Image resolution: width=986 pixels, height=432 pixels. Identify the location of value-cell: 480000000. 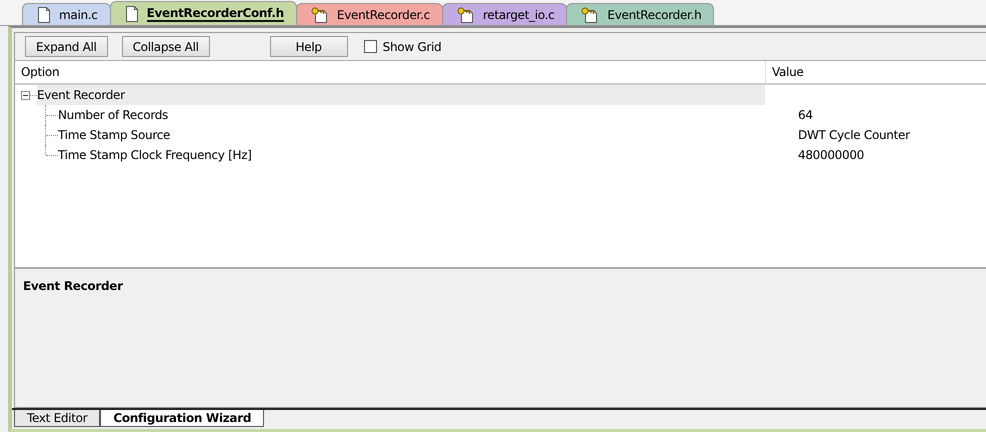
(831, 155).